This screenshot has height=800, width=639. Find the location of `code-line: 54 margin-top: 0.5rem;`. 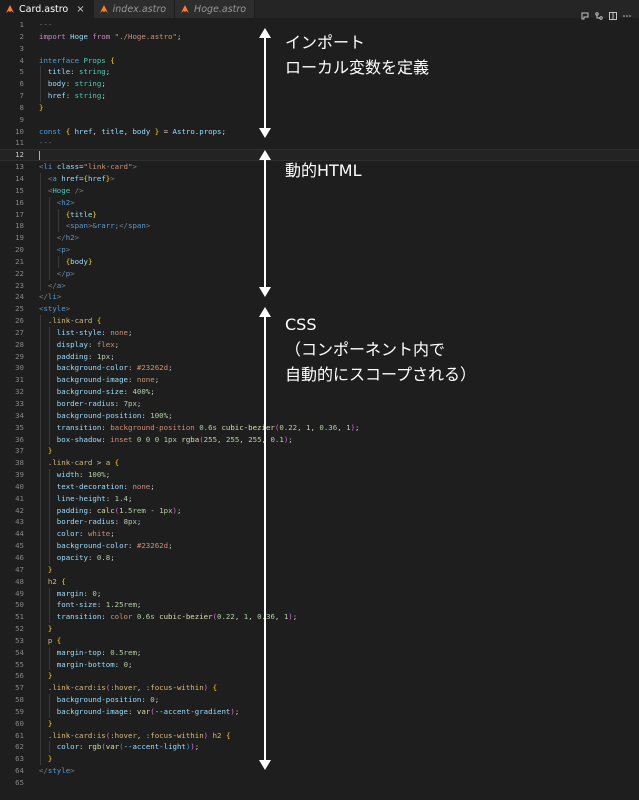

code-line: 54 margin-top: 0.5rem; is located at coordinates (319, 652).